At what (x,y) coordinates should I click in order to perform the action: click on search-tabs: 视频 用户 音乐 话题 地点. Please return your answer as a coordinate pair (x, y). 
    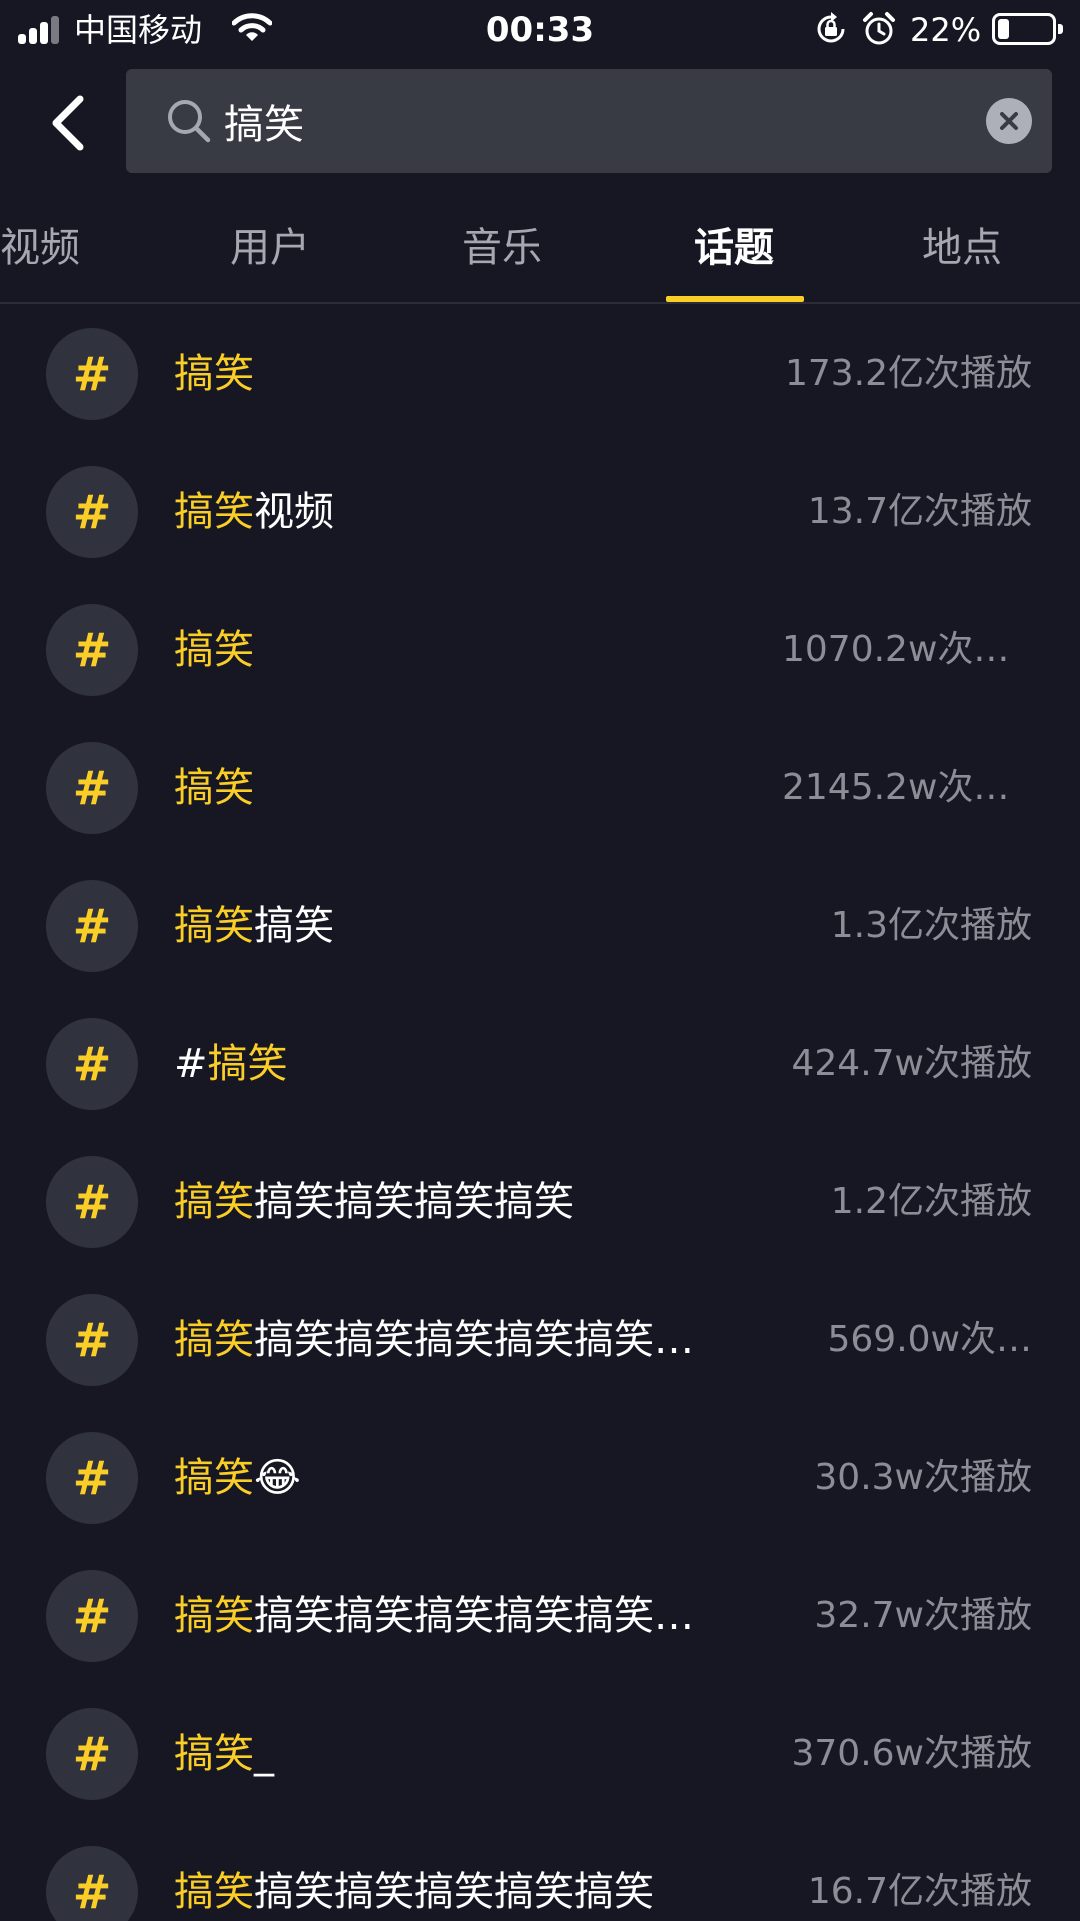
    Looking at the image, I should click on (540, 252).